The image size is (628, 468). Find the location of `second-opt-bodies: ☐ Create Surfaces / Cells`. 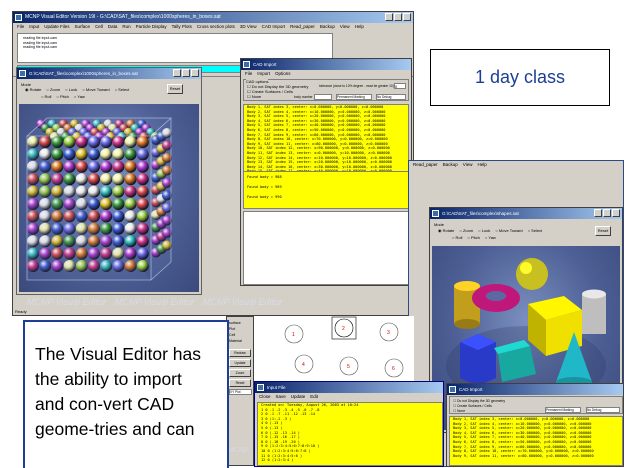

second-opt-bodies: ☐ Create Surfaces / Cells is located at coordinates (472, 406).